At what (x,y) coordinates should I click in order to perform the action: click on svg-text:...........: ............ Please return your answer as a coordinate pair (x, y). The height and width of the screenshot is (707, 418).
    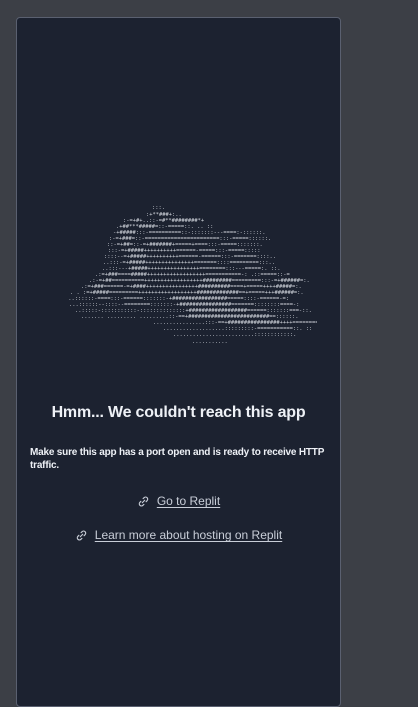
    Looking at the image, I should click on (210, 342).